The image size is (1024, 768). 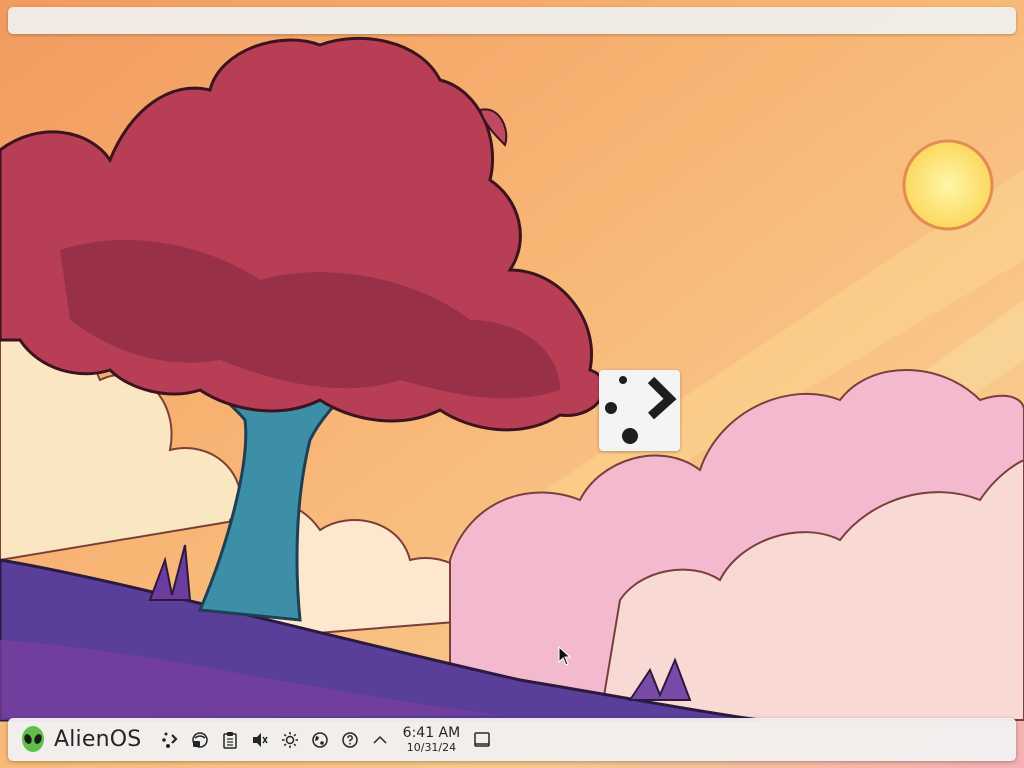 I want to click on kde-connect-logo-icon, so click(x=641, y=410).